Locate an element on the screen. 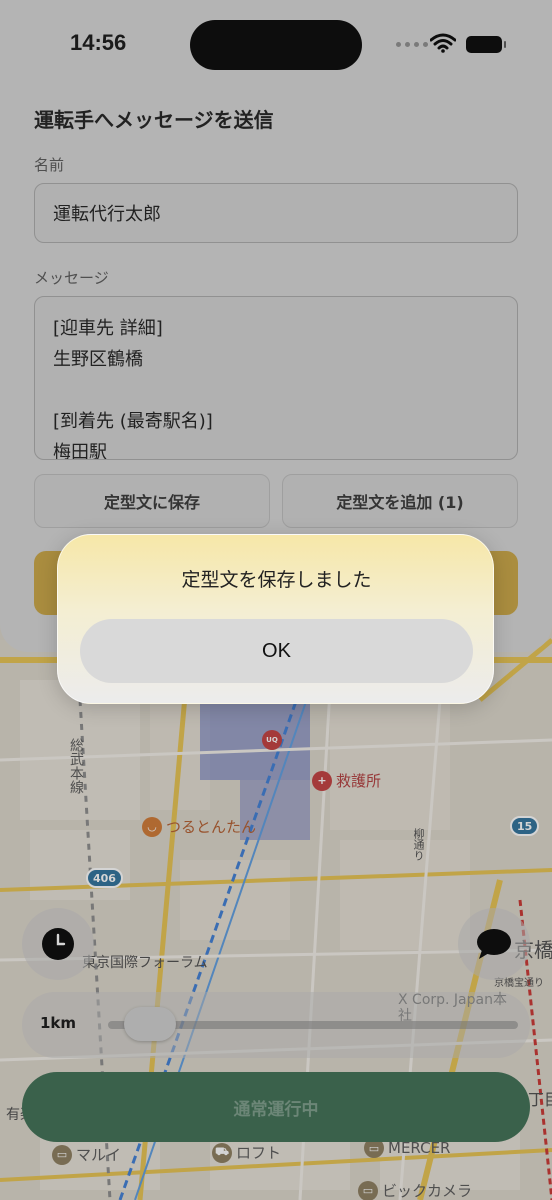  alert-message: 定型文を保存しました is located at coordinates (276, 580).